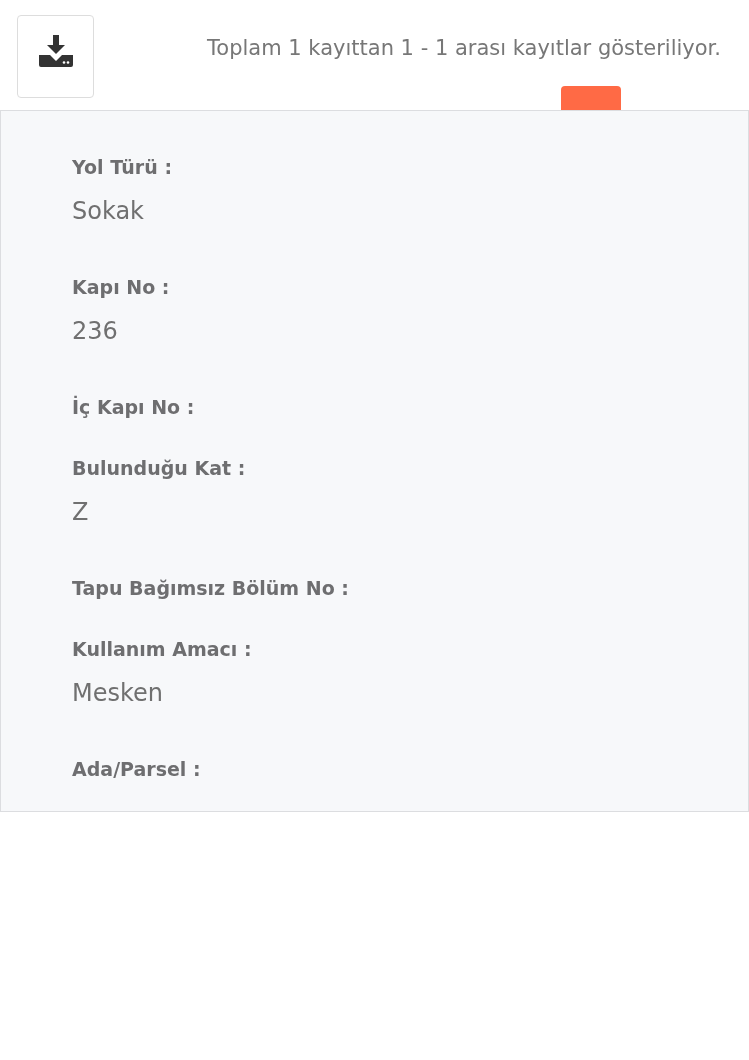 The height and width of the screenshot is (1060, 749). What do you see at coordinates (210, 588) in the screenshot?
I see `field-label: Tapu Bağımsız Bölüm No :` at bounding box center [210, 588].